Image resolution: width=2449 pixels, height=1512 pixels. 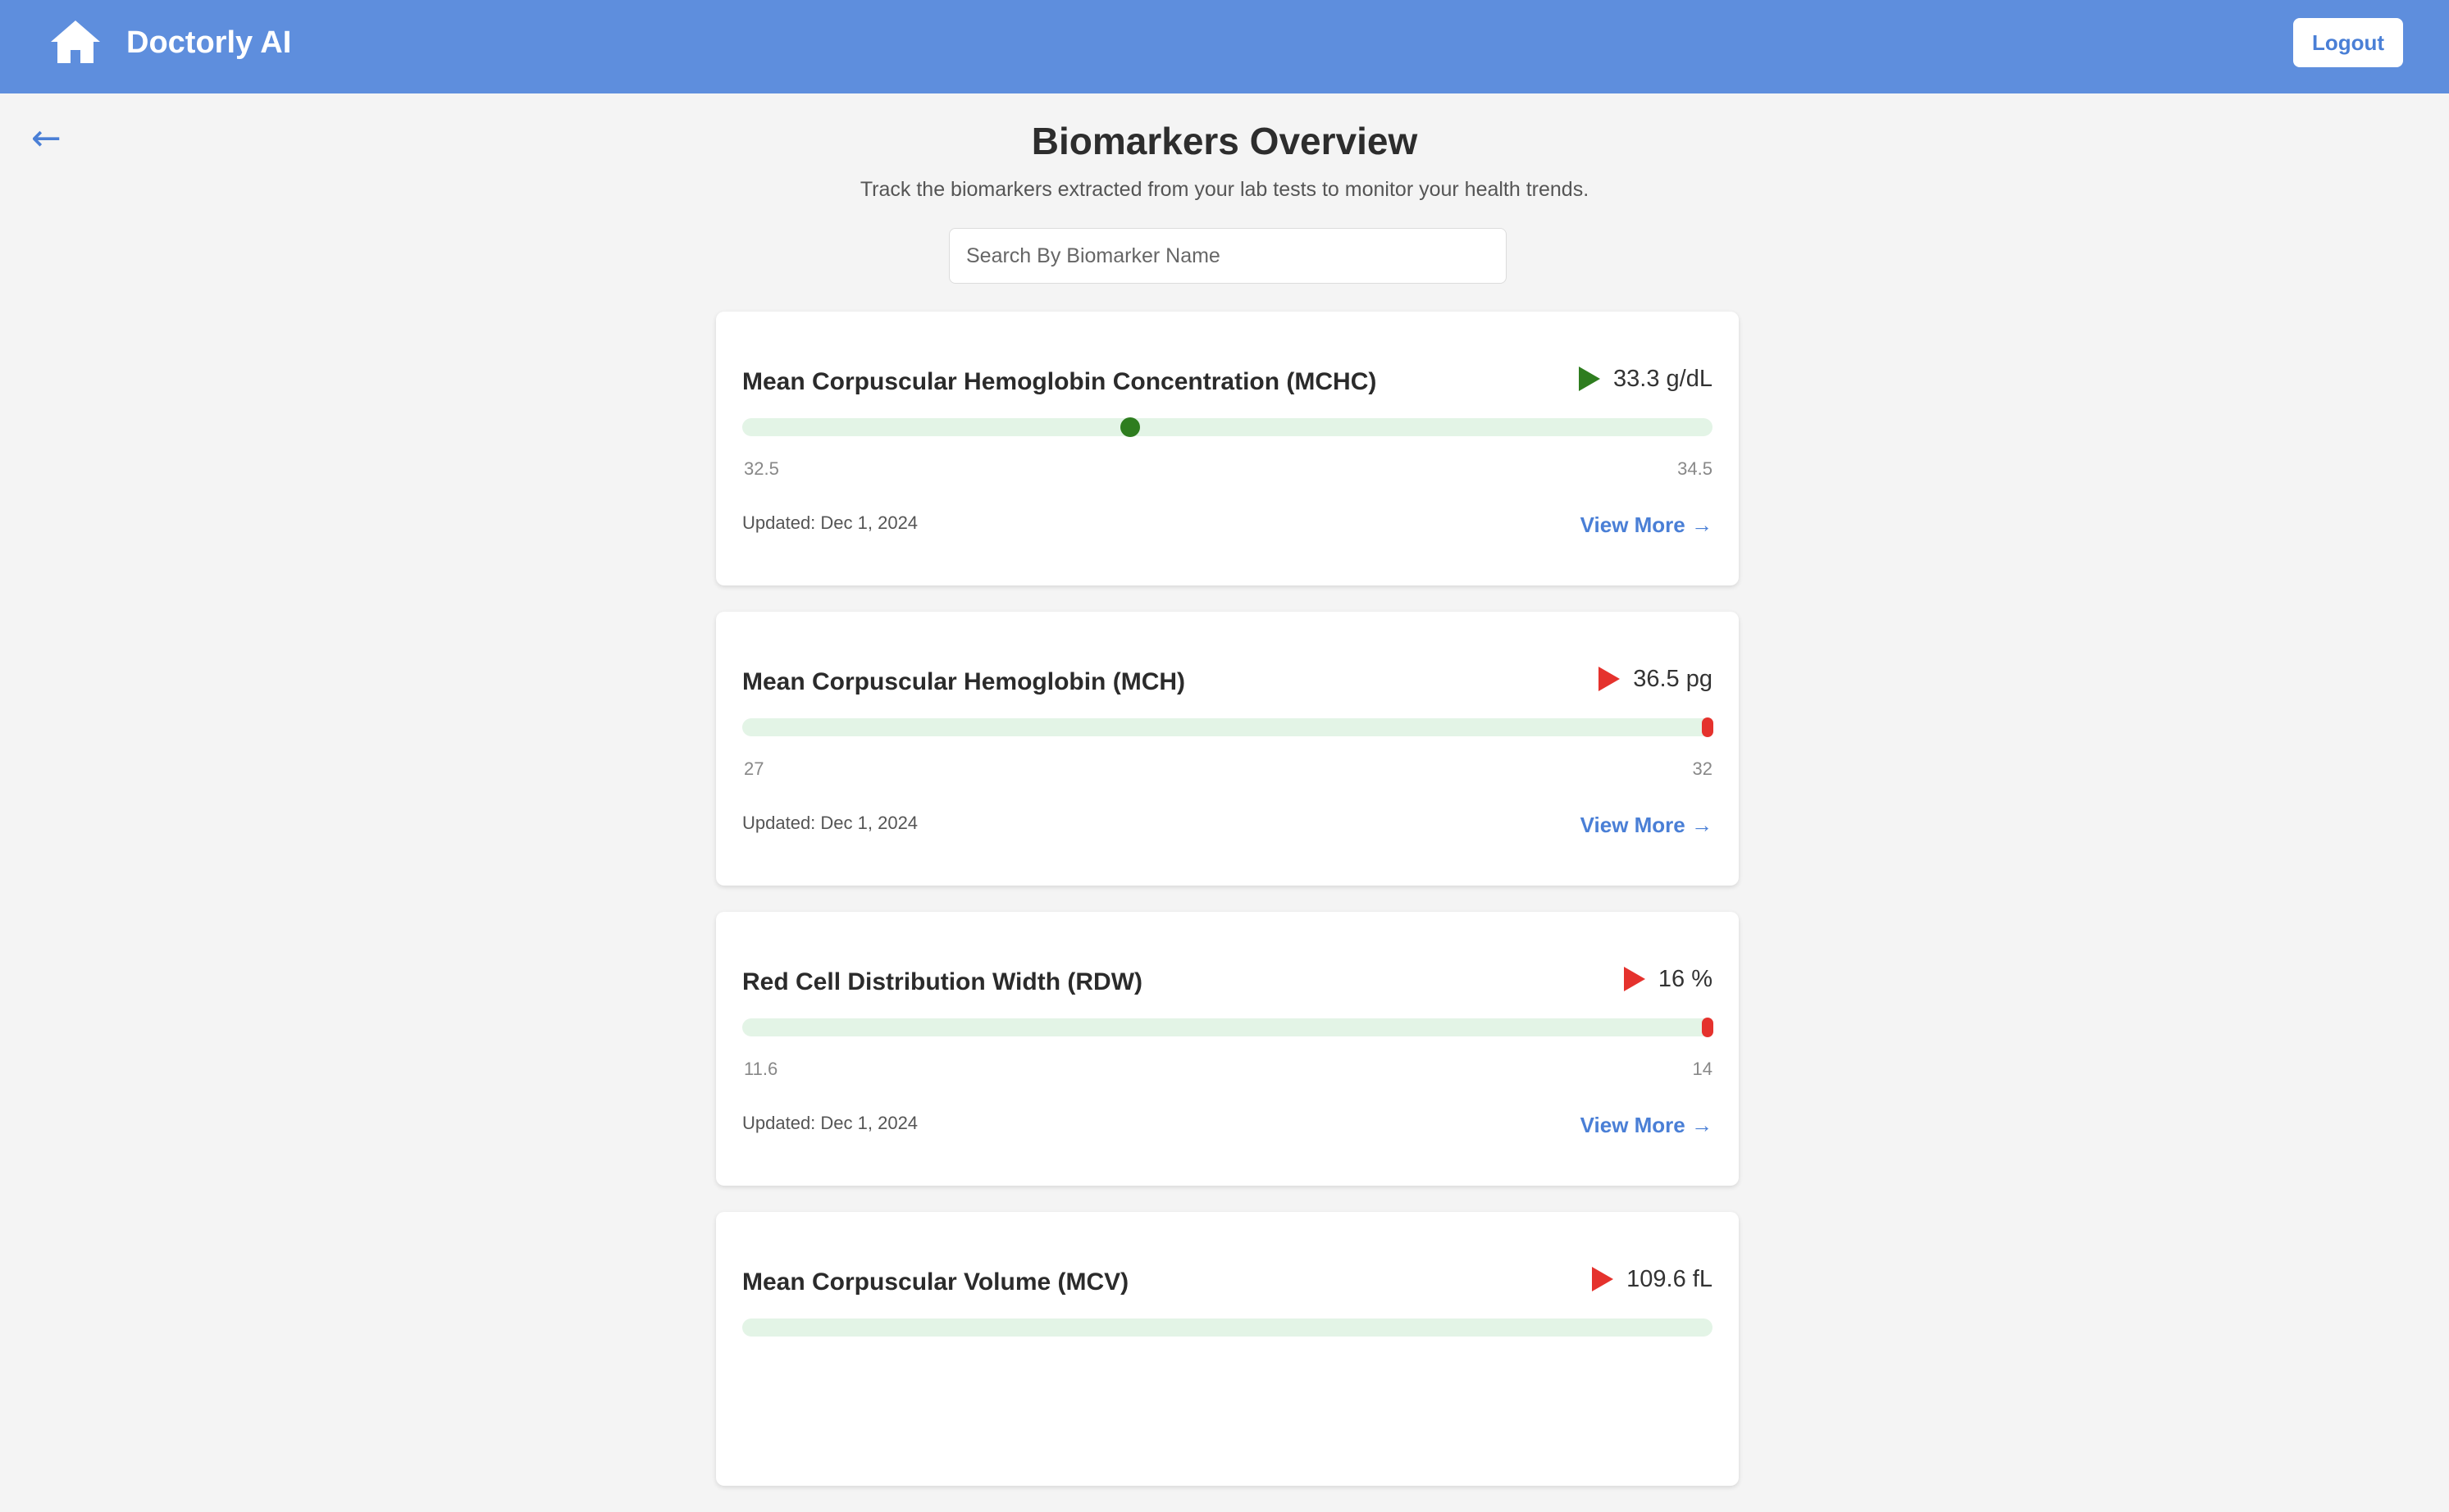 What do you see at coordinates (1685, 979) in the screenshot?
I see `biomarker-value: 16 %` at bounding box center [1685, 979].